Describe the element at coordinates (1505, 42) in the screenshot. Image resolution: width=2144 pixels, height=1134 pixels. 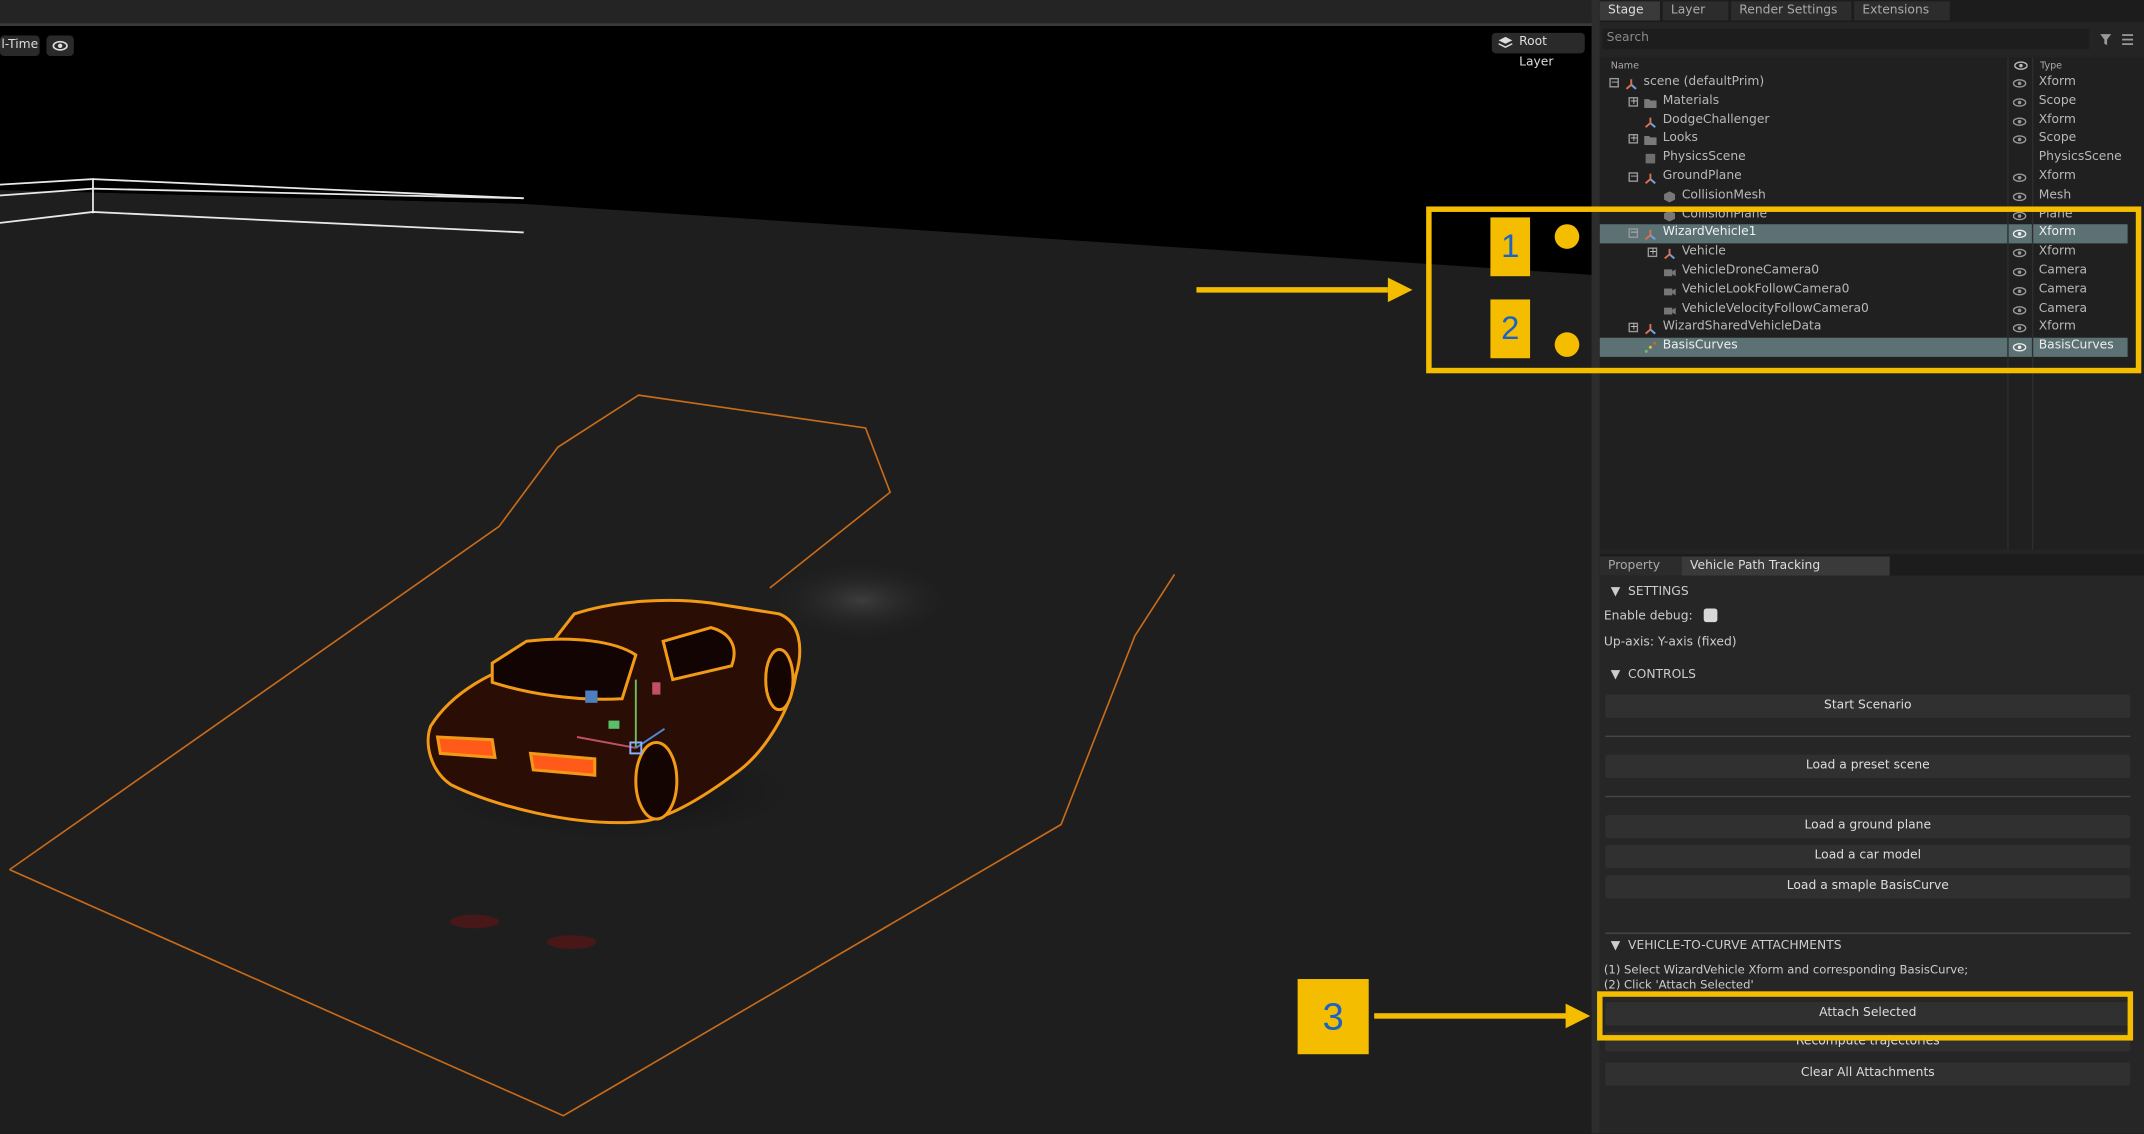
I see `layers-icon` at that location.